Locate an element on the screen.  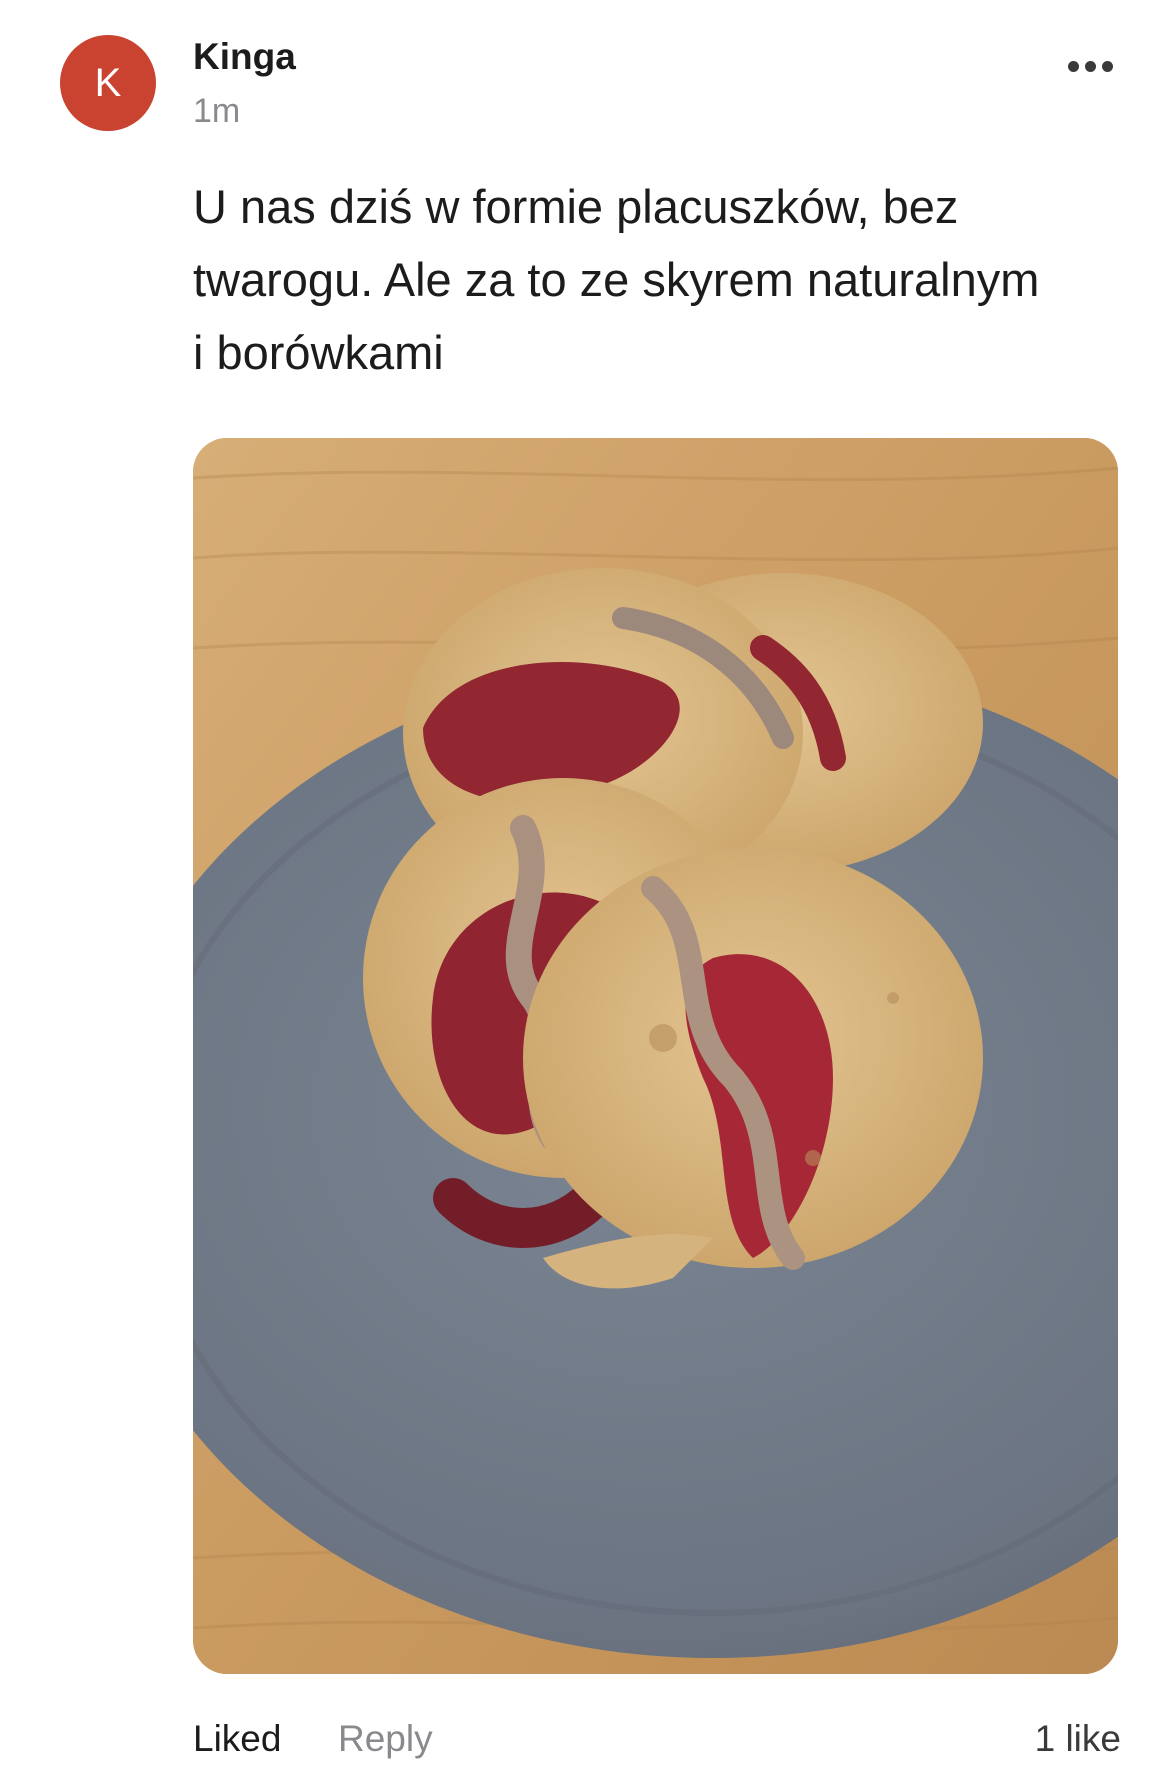
post-actions: Liked Reply 1 like is located at coordinates (575, 1748).